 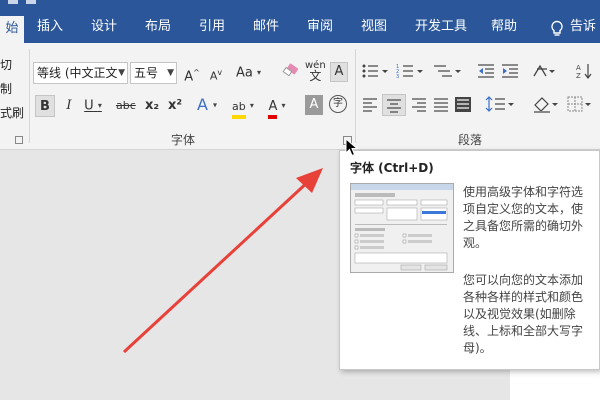 I want to click on strikethrough-button: abc, so click(x=126, y=106).